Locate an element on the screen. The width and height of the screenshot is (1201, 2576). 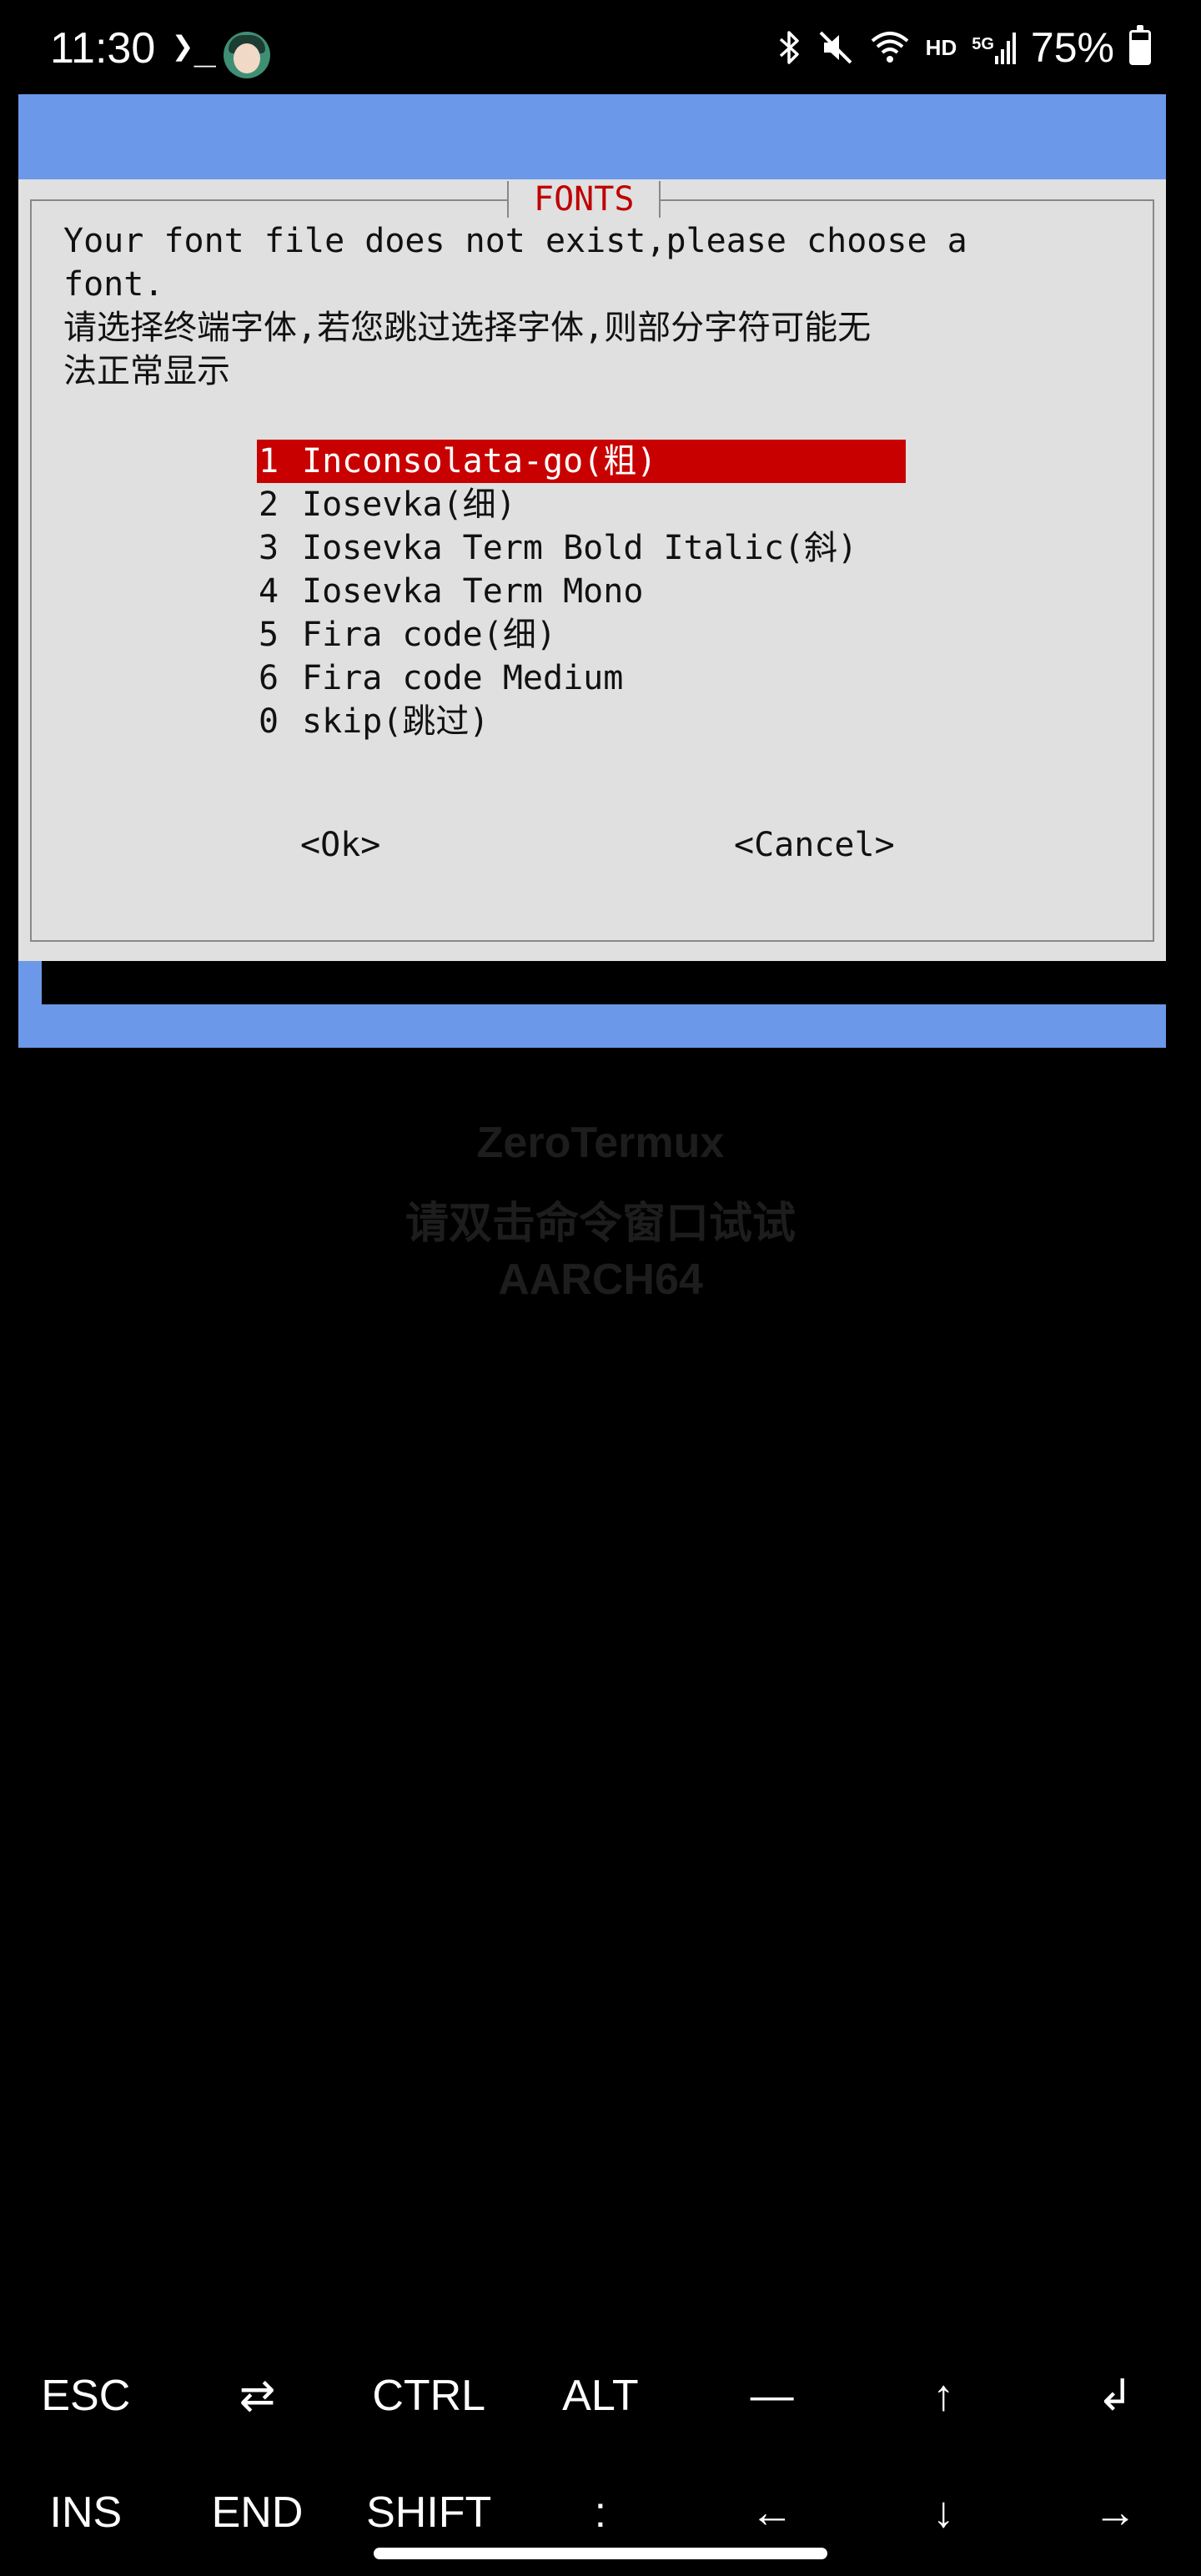
extra-keys-row-1: ESC ⇄ CTRL ALT — ↑ ↲ is located at coordinates (601, 2396).